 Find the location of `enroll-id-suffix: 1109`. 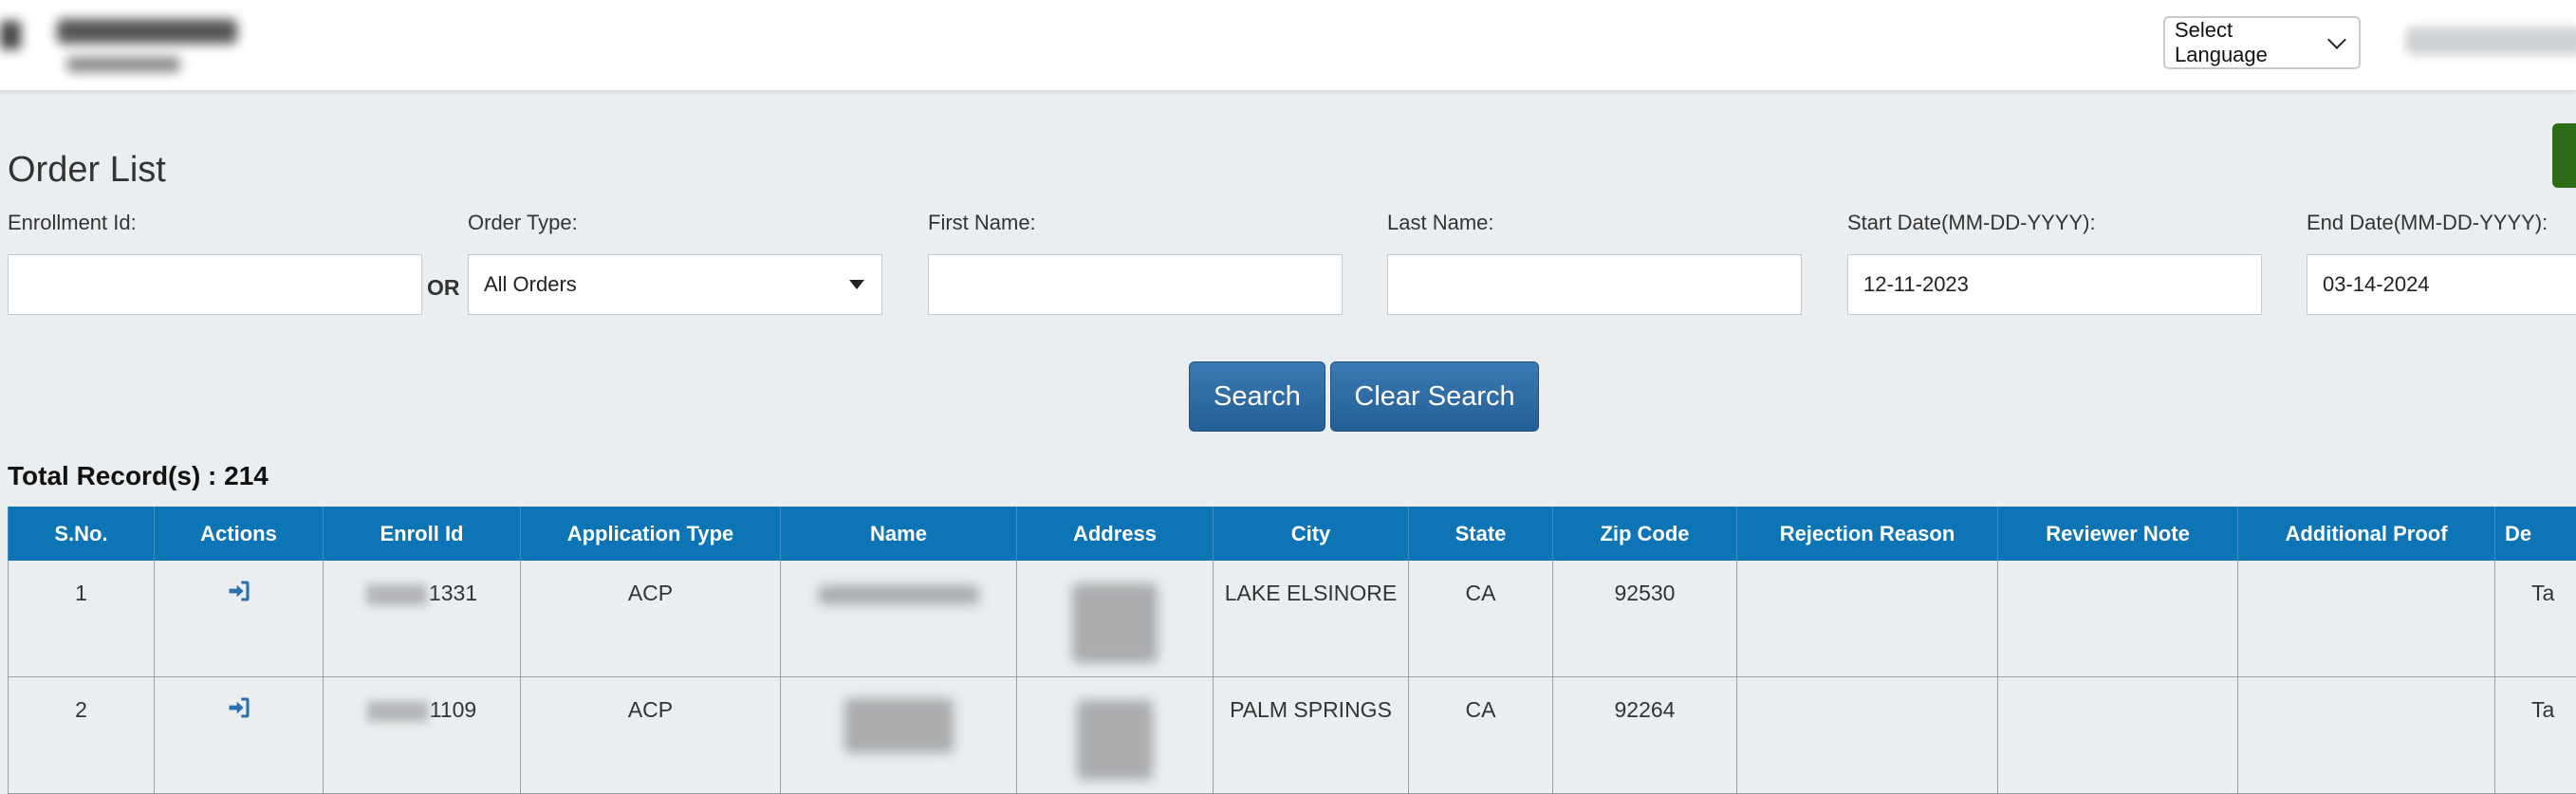

enroll-id-suffix: 1109 is located at coordinates (453, 710).